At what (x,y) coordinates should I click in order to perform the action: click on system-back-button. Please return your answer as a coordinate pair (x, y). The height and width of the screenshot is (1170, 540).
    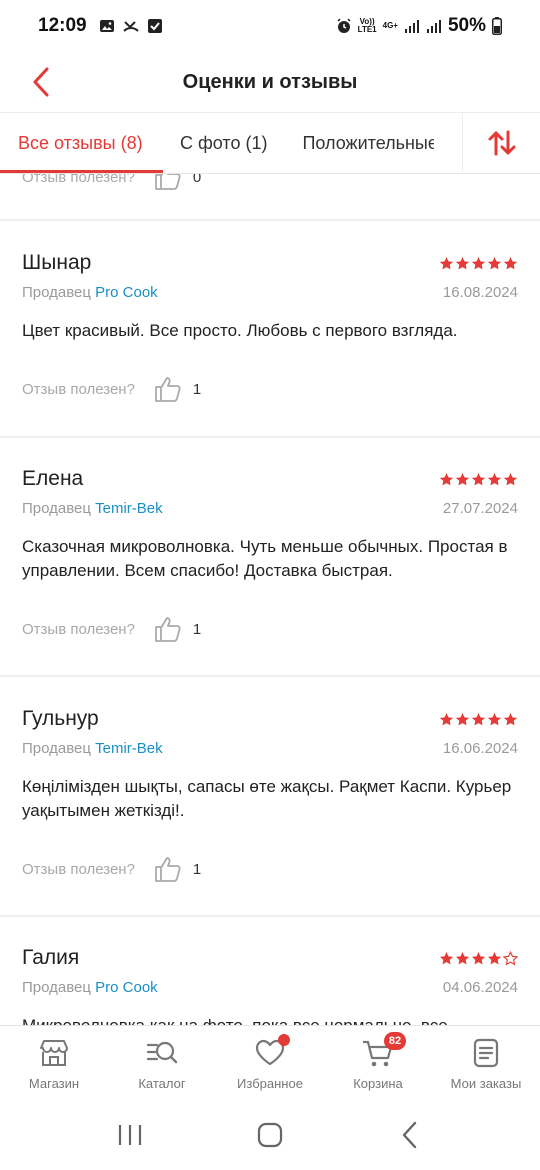
    Looking at the image, I should click on (410, 1135).